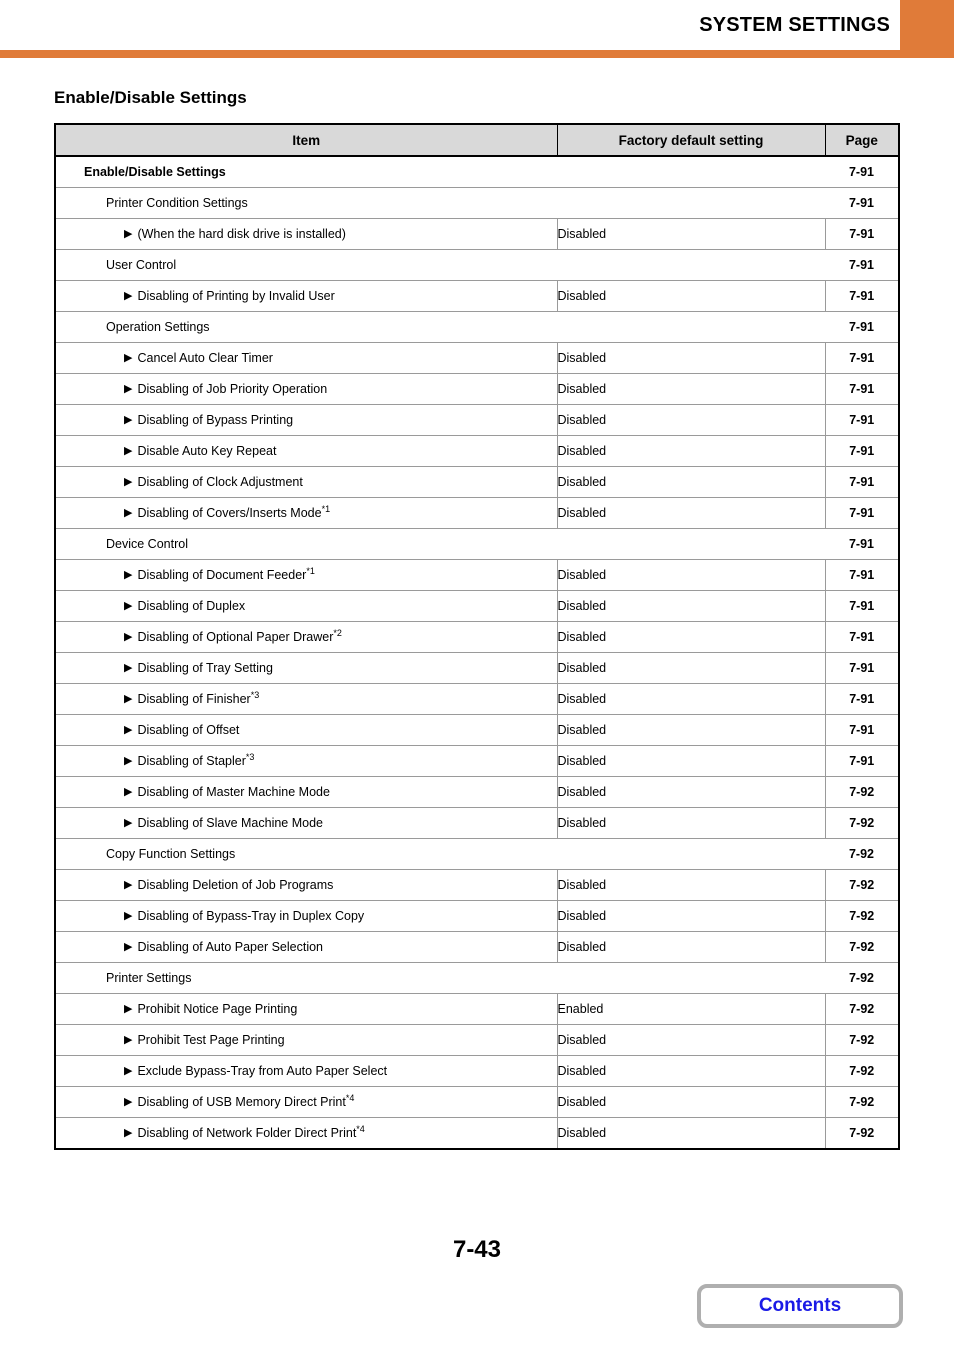  What do you see at coordinates (306, 699) in the screenshot?
I see `cell-item: ▶ Disabling of Finisher*3` at bounding box center [306, 699].